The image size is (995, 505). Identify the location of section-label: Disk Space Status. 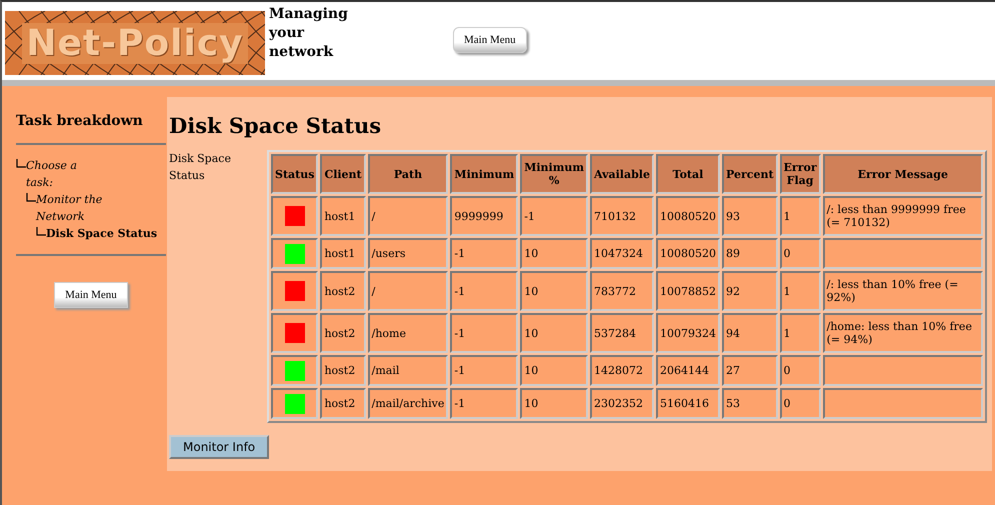
(200, 167).